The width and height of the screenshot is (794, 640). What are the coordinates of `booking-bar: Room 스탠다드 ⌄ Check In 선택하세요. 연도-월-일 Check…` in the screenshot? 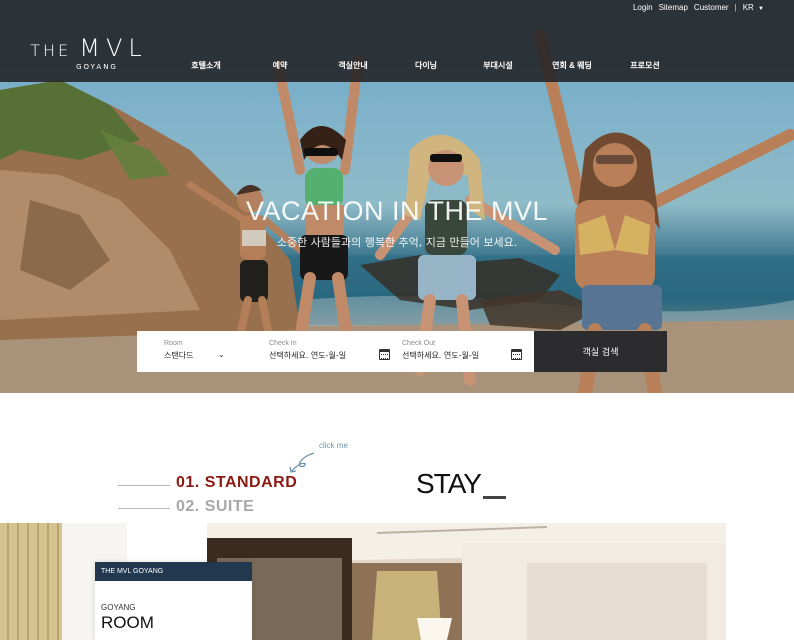 It's located at (402, 351).